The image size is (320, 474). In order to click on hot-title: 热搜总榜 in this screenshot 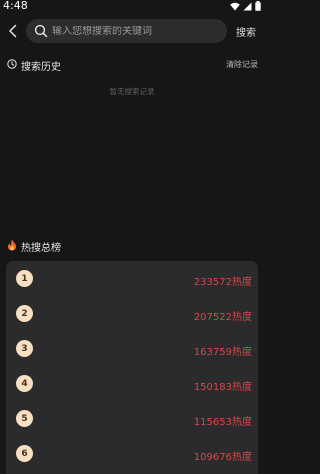, I will do `click(34, 246)`.